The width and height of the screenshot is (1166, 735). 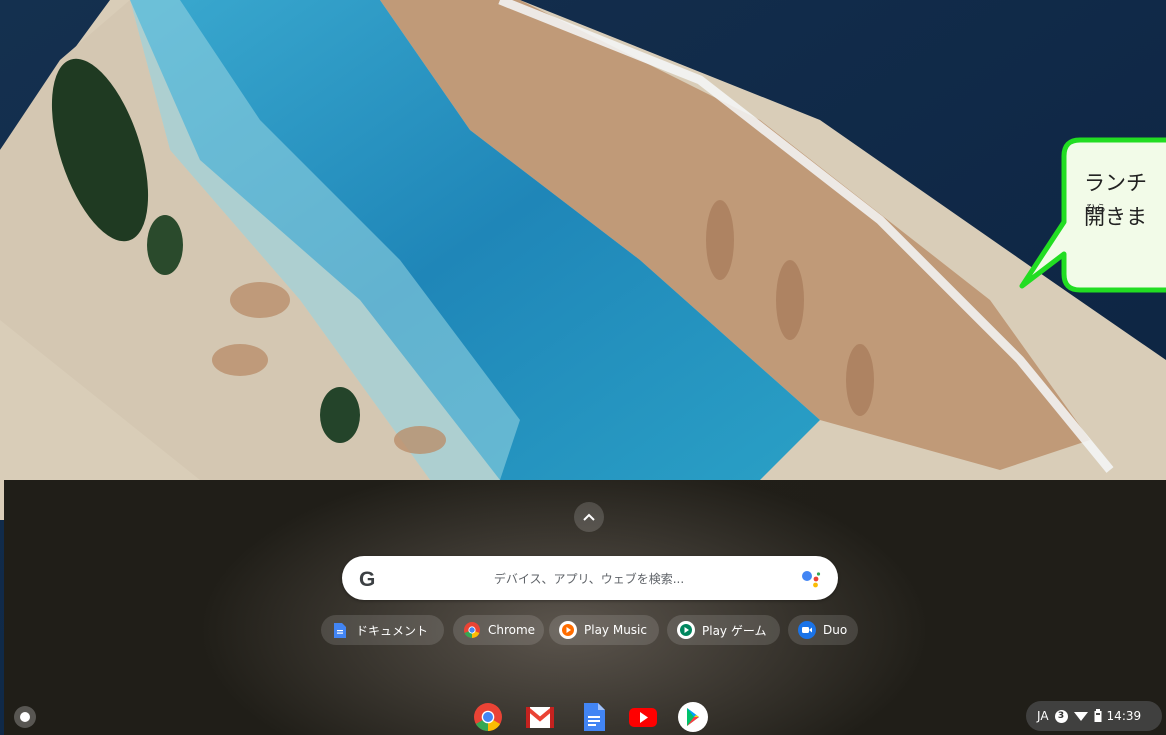 I want to click on status-tray: JA 3 14:39, so click(x=1094, y=716).